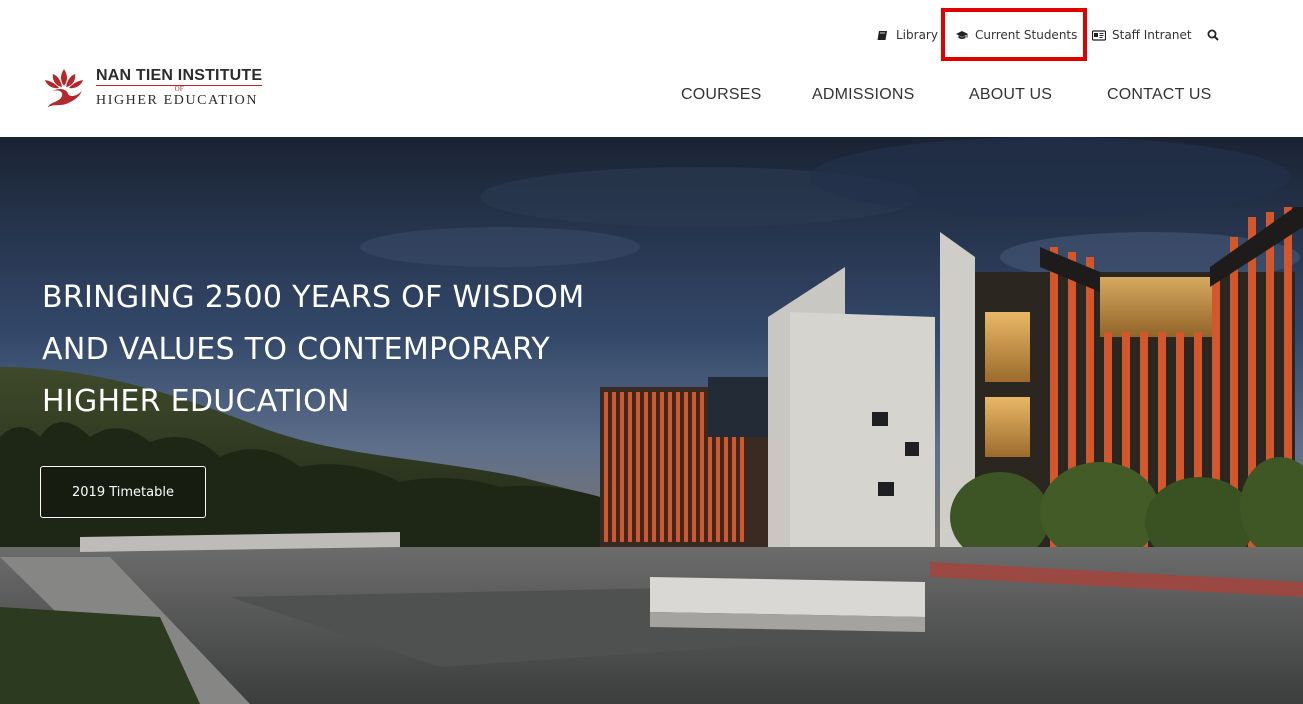  What do you see at coordinates (296, 349) in the screenshot?
I see `hero-title-line-2: AND VALUES TO CONTEMPORARY` at bounding box center [296, 349].